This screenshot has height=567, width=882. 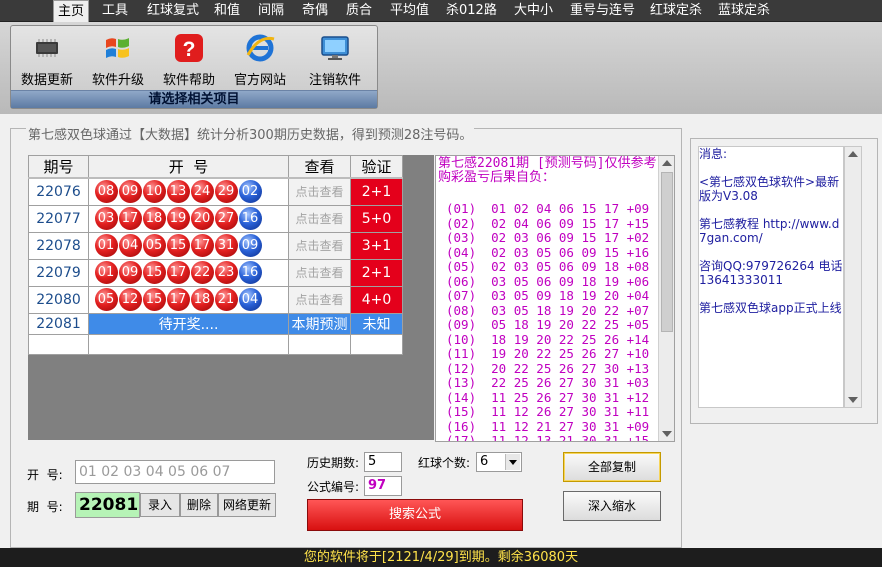 I want to click on draw-balls-cell: 01 04 05 15 17 31 09, so click(x=188, y=245).